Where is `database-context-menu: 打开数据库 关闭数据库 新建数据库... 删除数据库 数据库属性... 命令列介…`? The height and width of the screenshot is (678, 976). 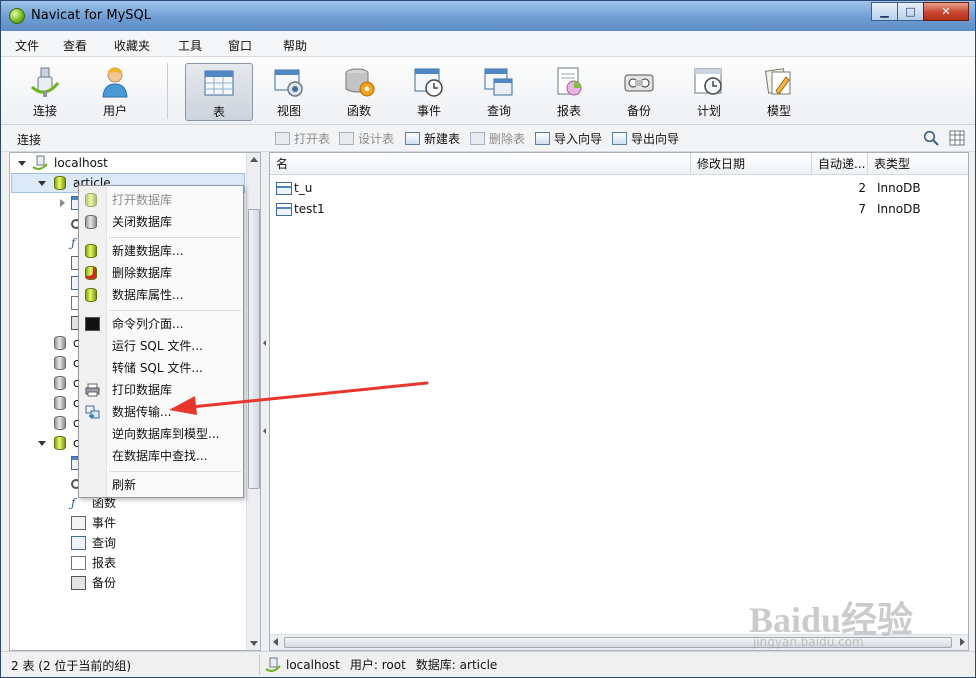 database-context-menu: 打开数据库 关闭数据库 新建数据库... 删除数据库 数据库属性... 命令列介… is located at coordinates (161, 341).